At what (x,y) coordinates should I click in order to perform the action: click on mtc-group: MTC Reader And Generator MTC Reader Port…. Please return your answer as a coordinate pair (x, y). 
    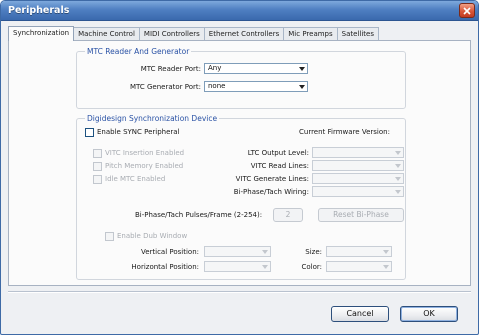
    Looking at the image, I should click on (241, 78).